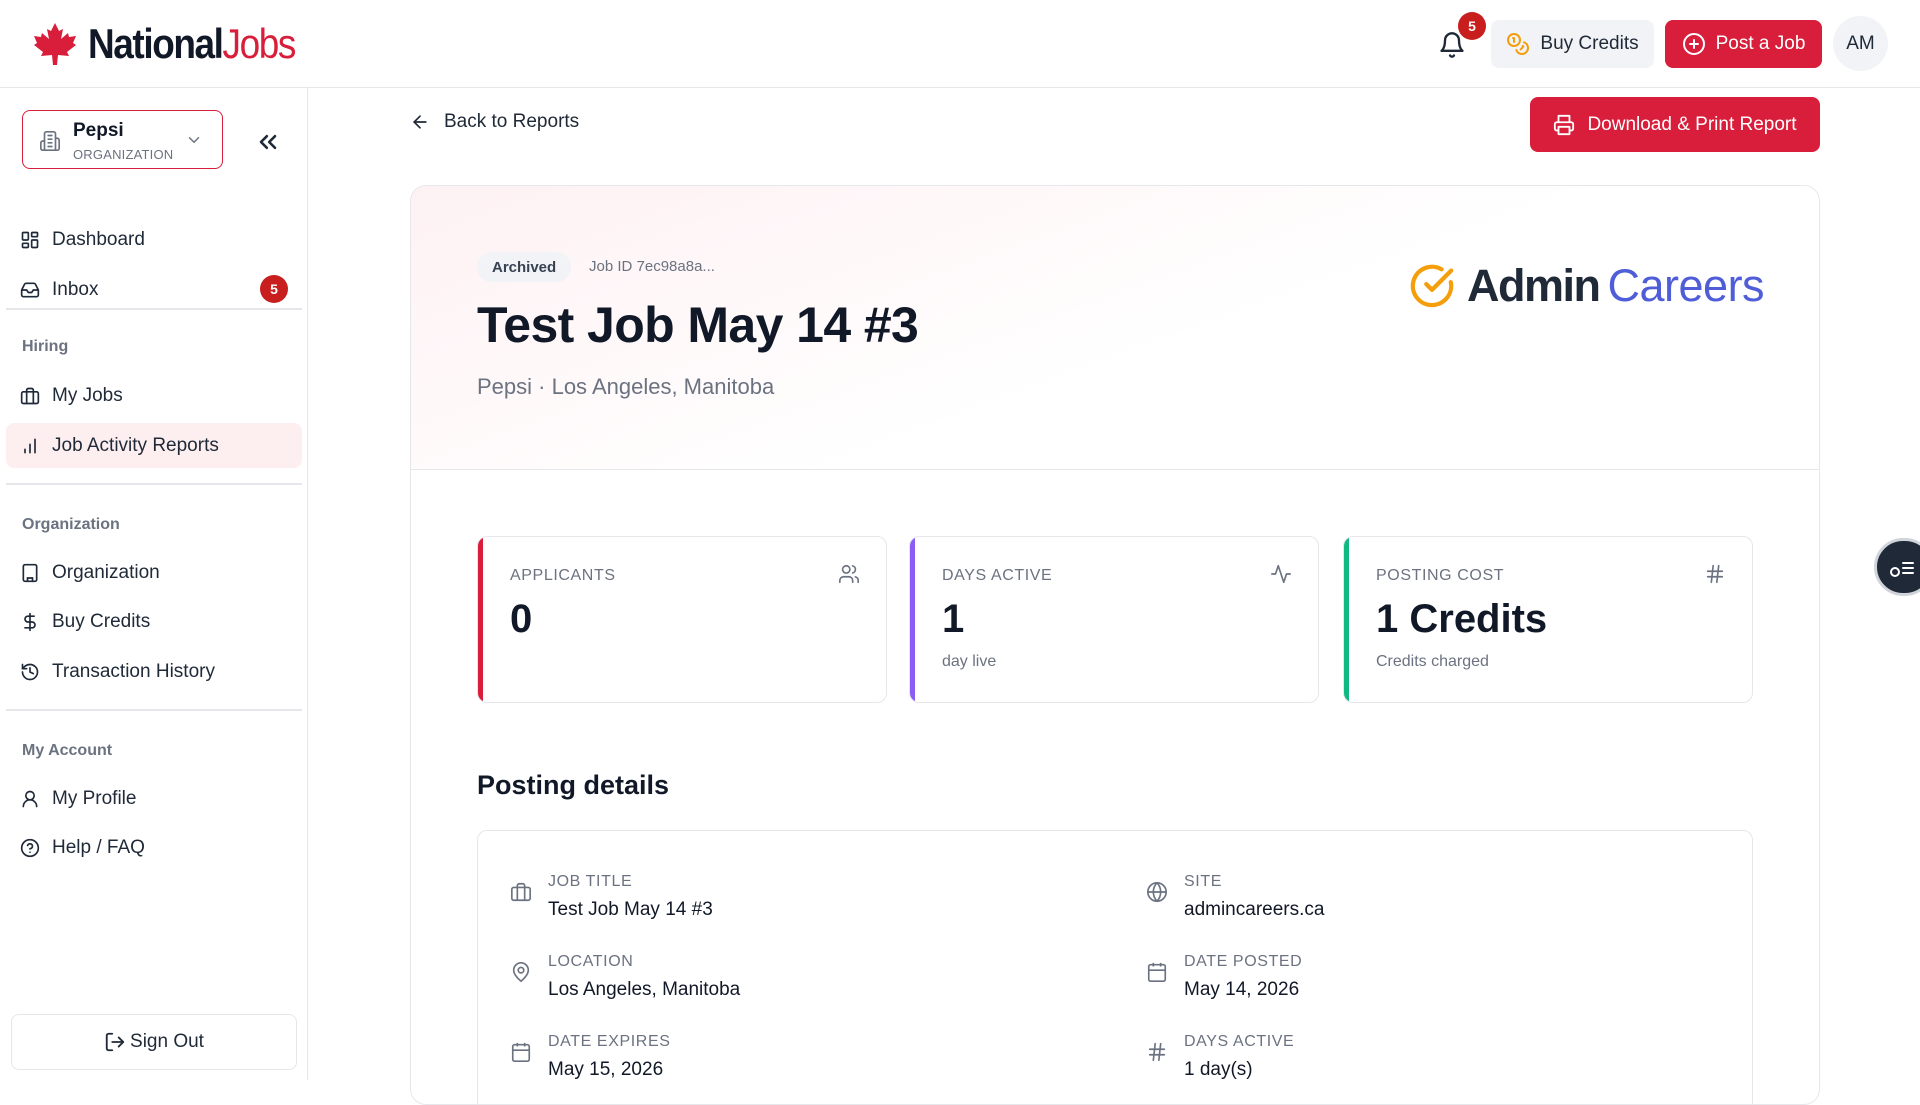  What do you see at coordinates (1440, 575) in the screenshot?
I see `stat-label: POSTING COST` at bounding box center [1440, 575].